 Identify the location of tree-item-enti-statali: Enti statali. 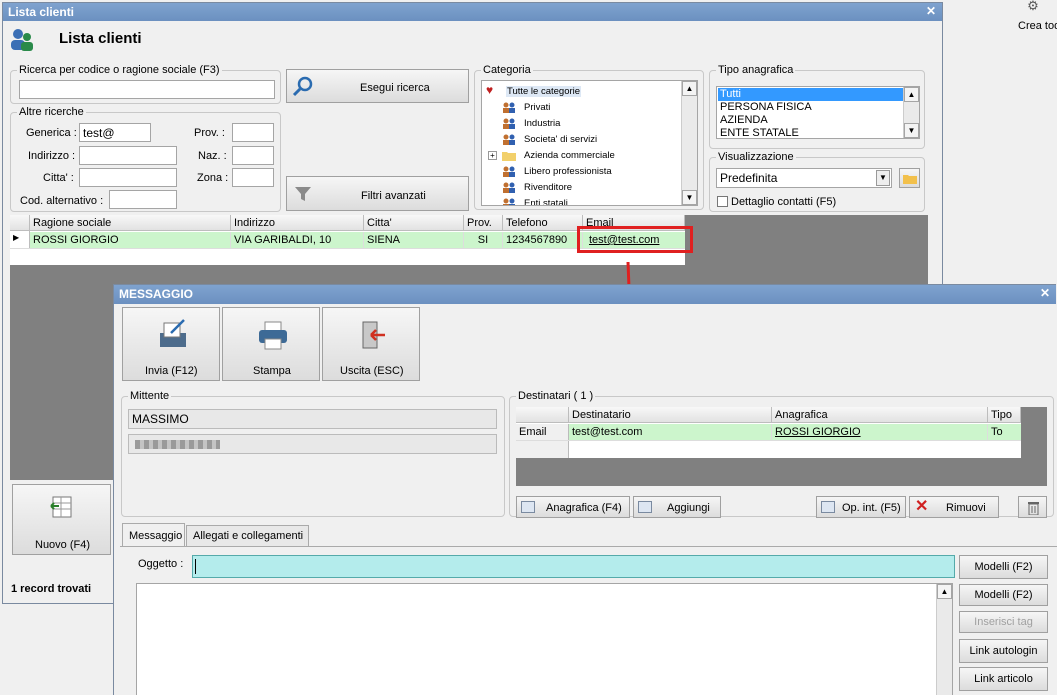
(577, 201).